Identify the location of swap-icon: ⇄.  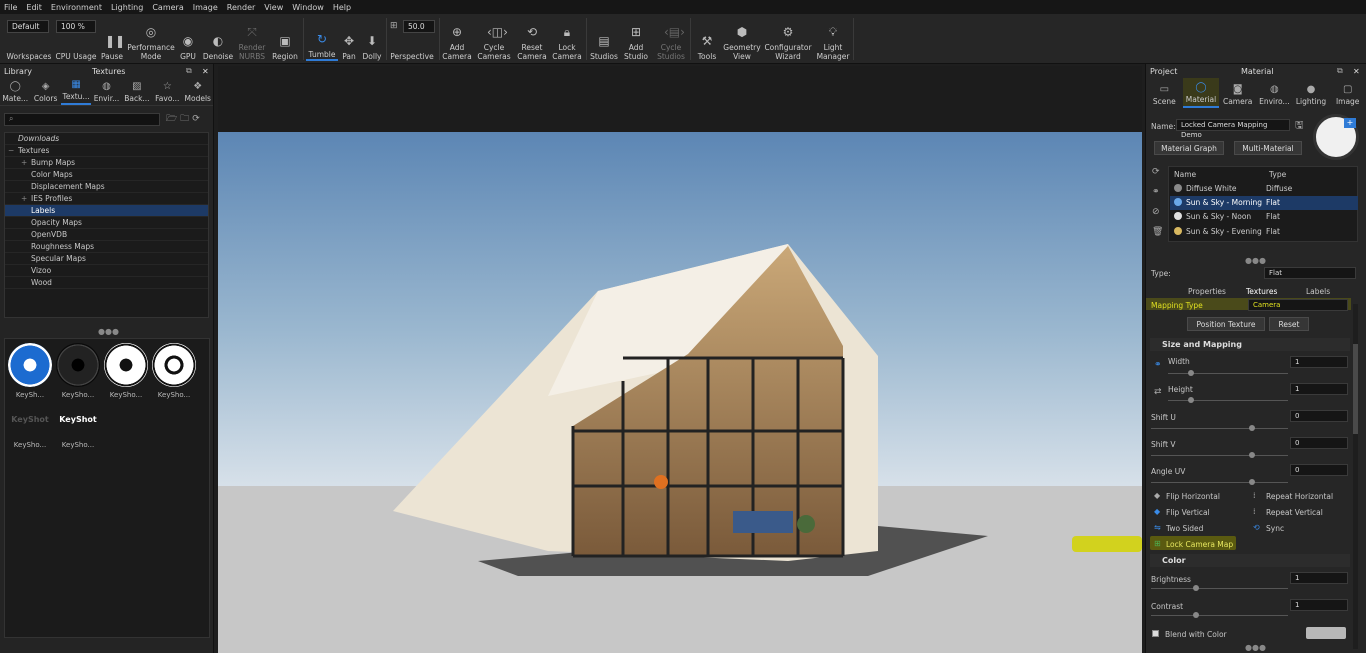
(1158, 392).